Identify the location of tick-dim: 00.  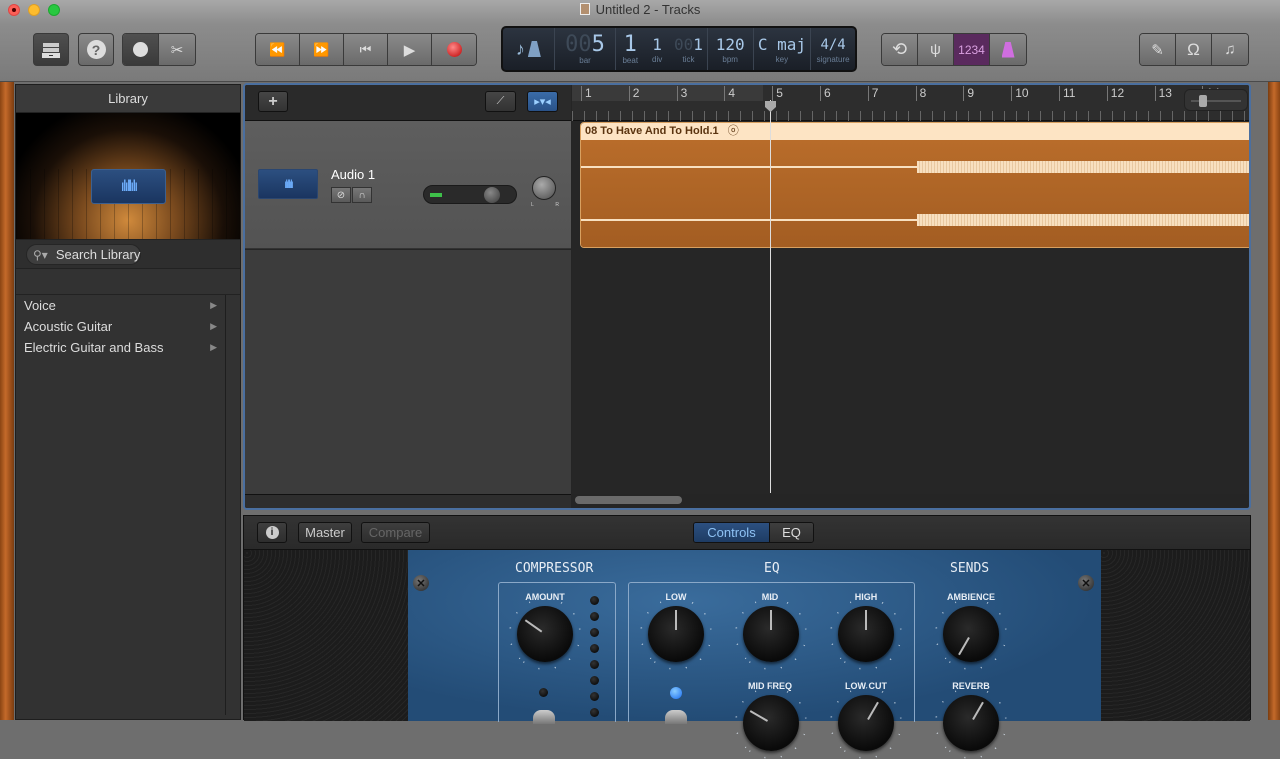
(683, 44).